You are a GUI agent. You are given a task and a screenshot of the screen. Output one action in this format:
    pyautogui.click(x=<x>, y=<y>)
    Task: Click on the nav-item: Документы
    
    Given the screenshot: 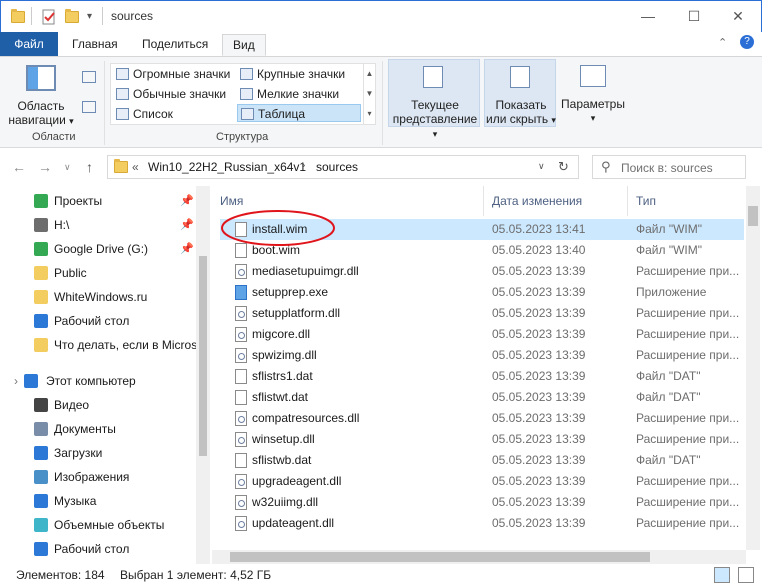 What is the action you would take?
    pyautogui.click(x=98, y=429)
    